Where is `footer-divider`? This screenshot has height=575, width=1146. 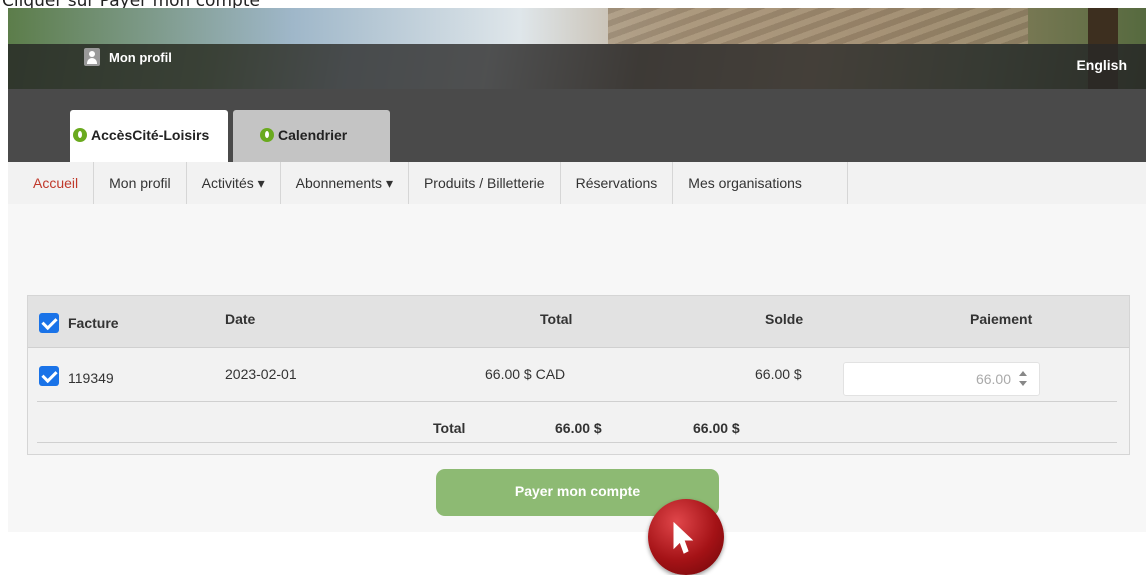 footer-divider is located at coordinates (577, 442).